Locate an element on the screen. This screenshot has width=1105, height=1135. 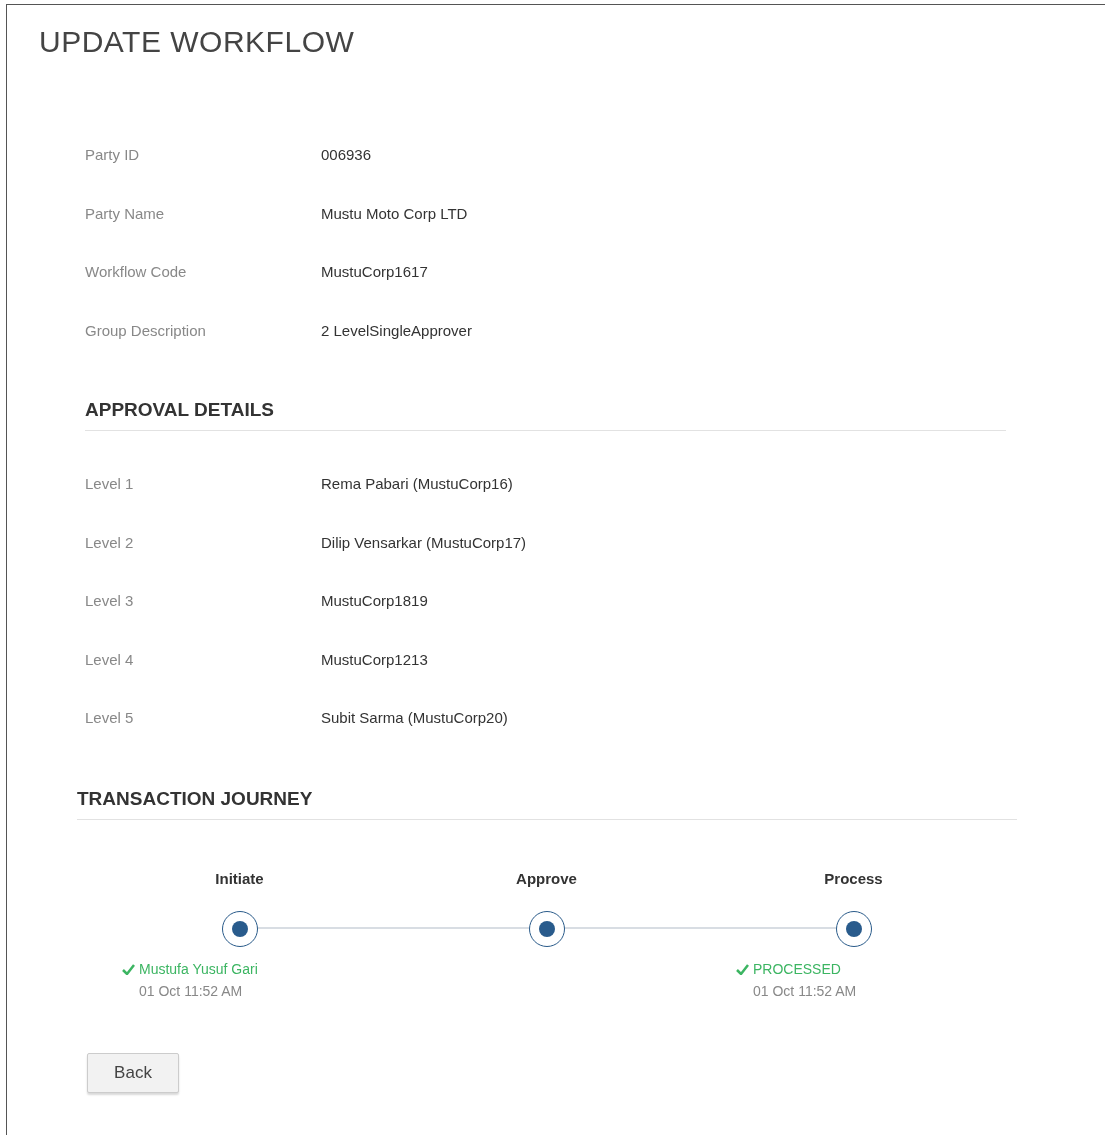
page-title: UPDATE WORKFLOW is located at coordinates (197, 42).